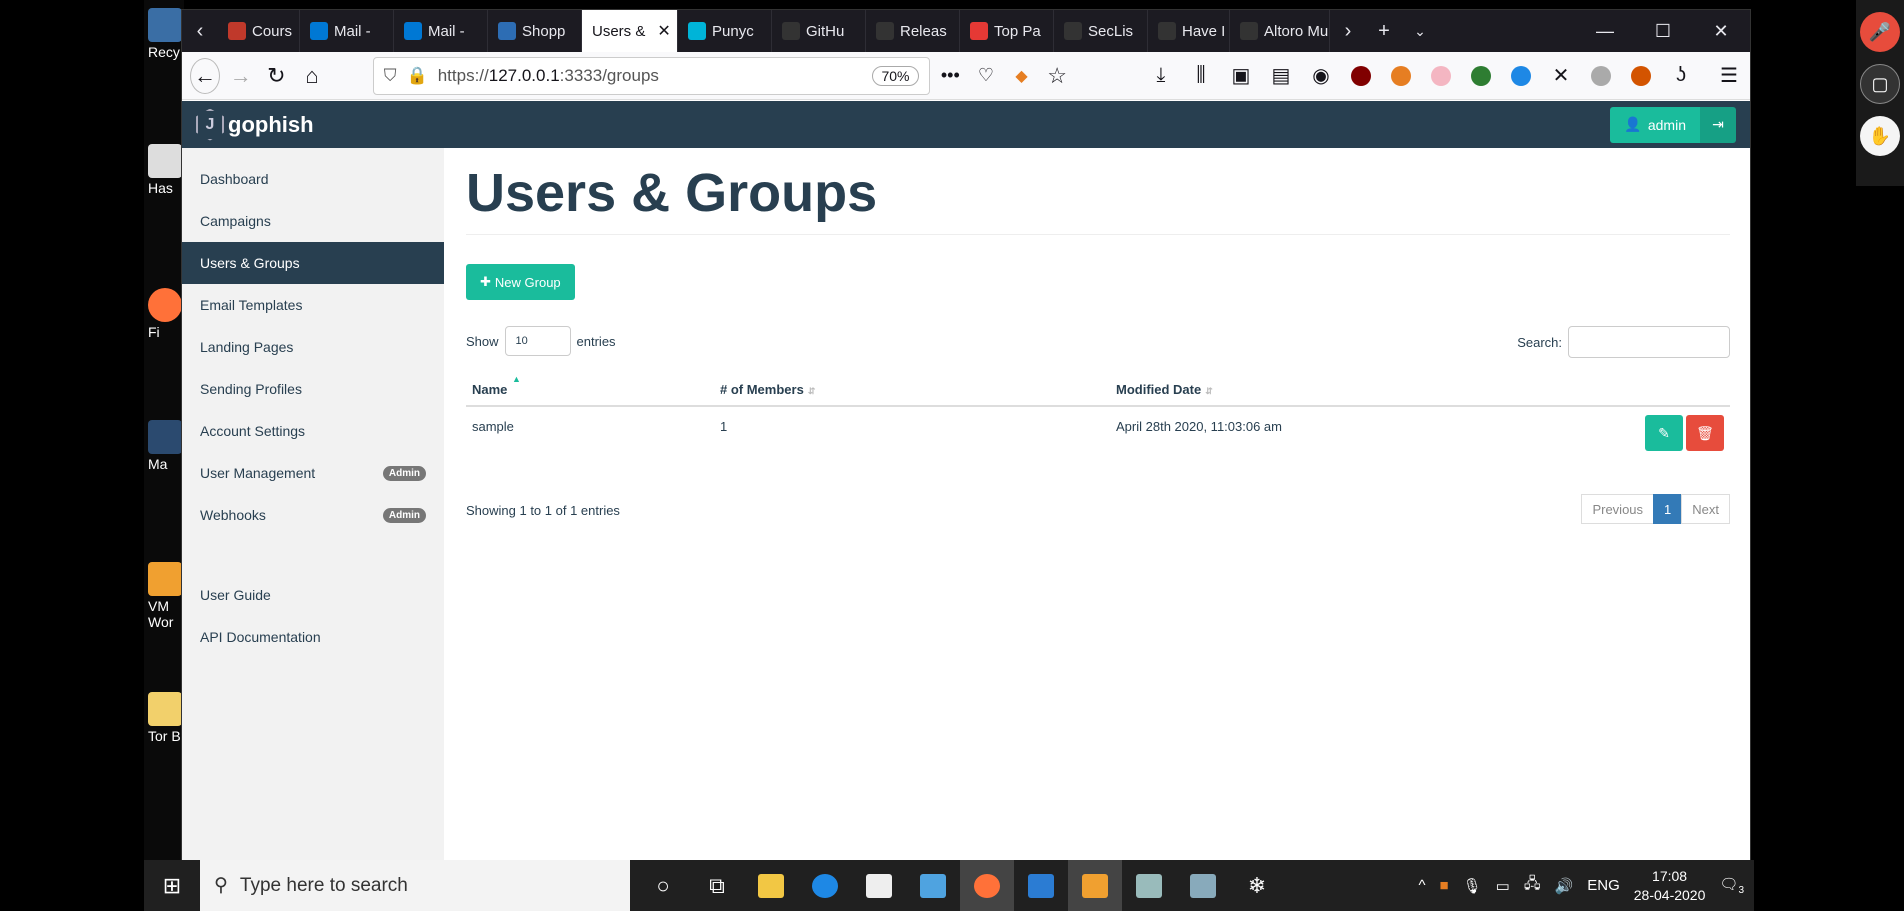 The image size is (1904, 911). I want to click on sidebar-item-landing-pages: Landing Pages, so click(313, 347).